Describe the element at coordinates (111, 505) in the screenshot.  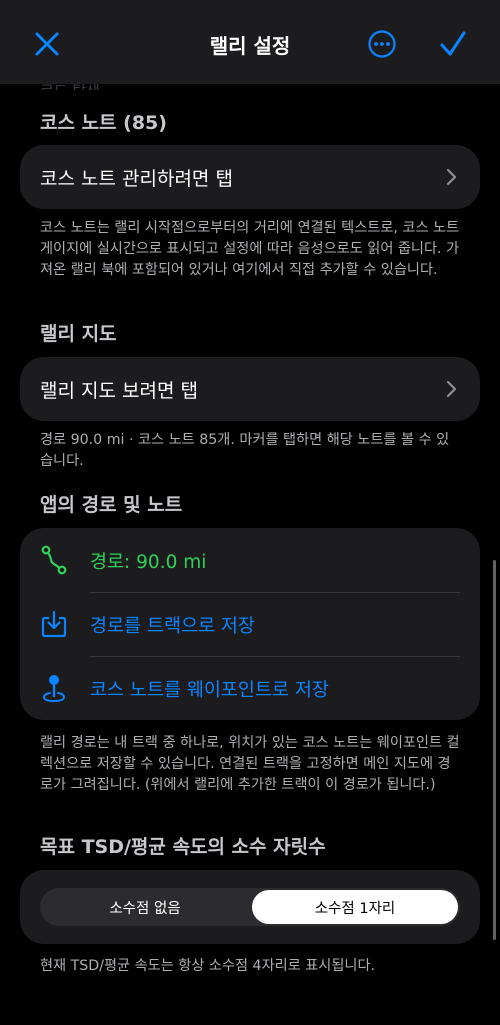
I see `app-route-header: 앱의 경로 및 노트` at that location.